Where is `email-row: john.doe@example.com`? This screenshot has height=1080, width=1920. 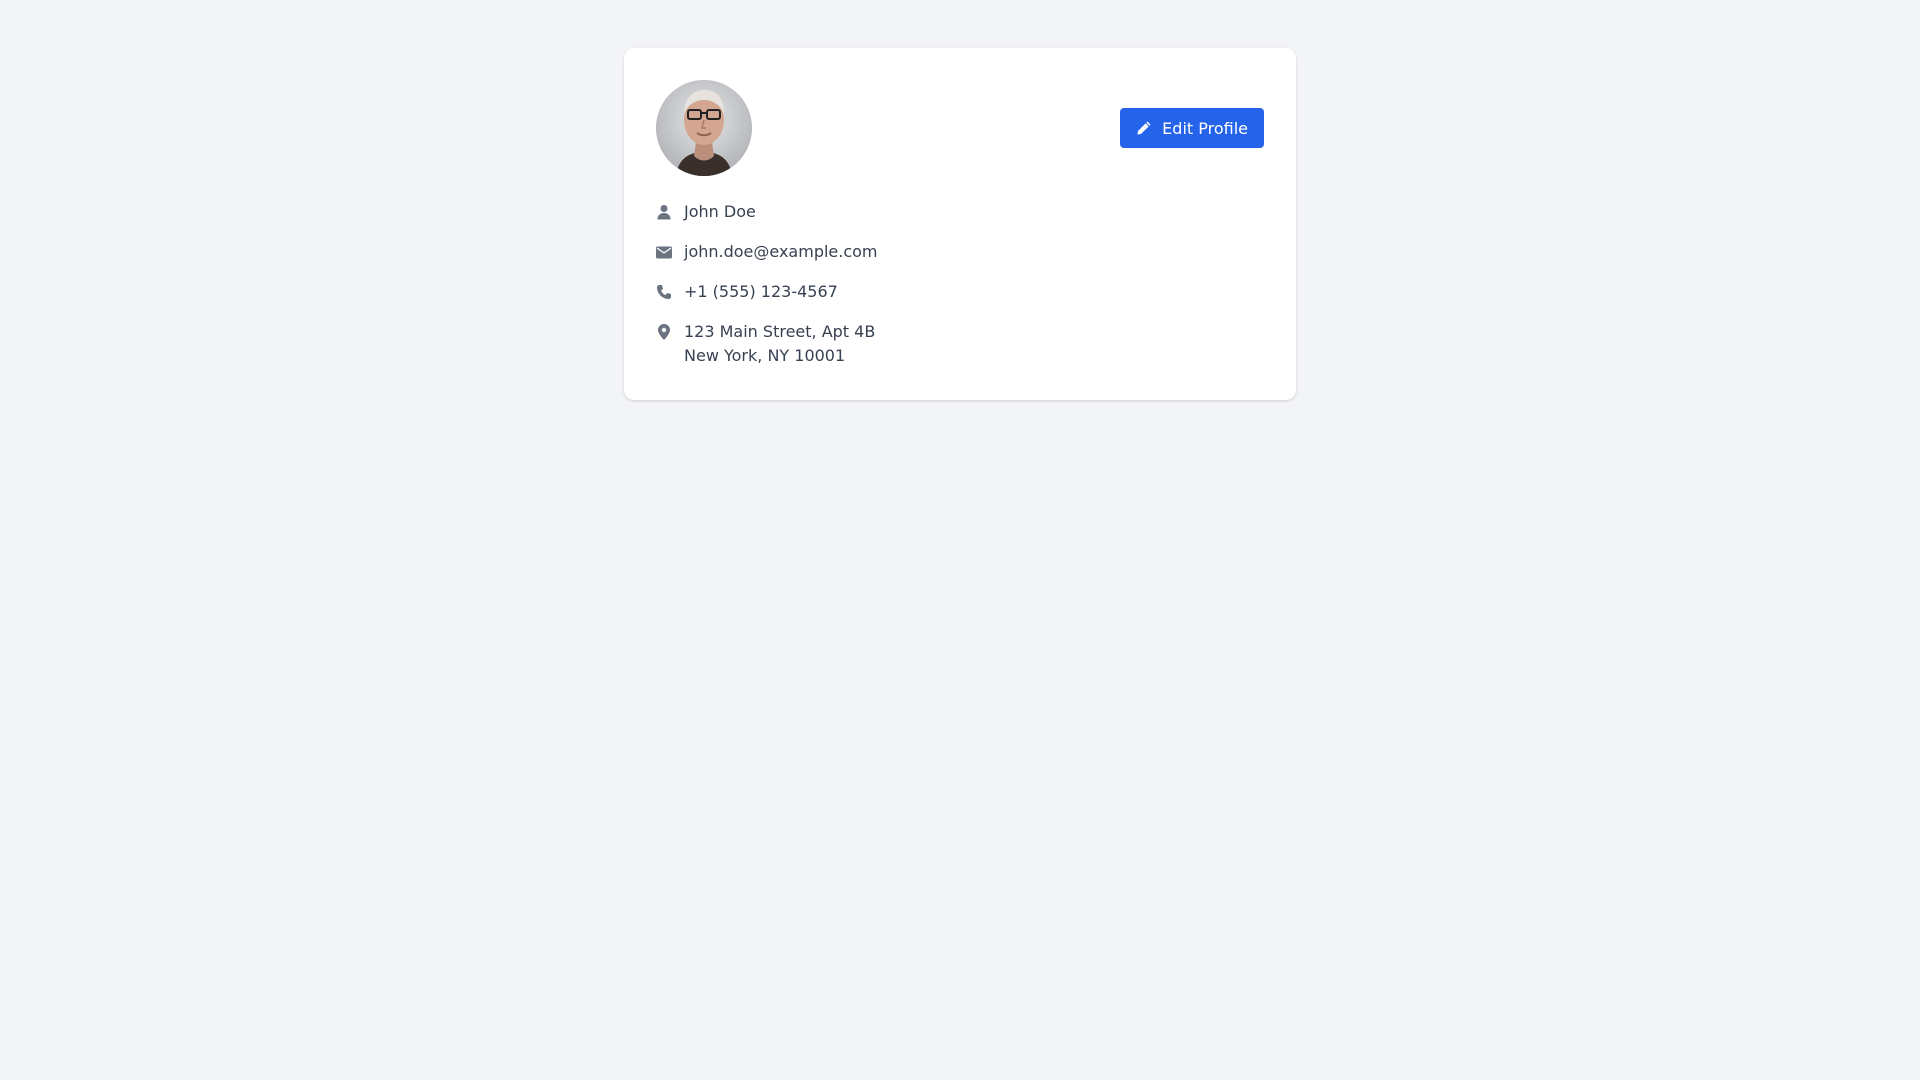
email-row: john.doe@example.com is located at coordinates (960, 252).